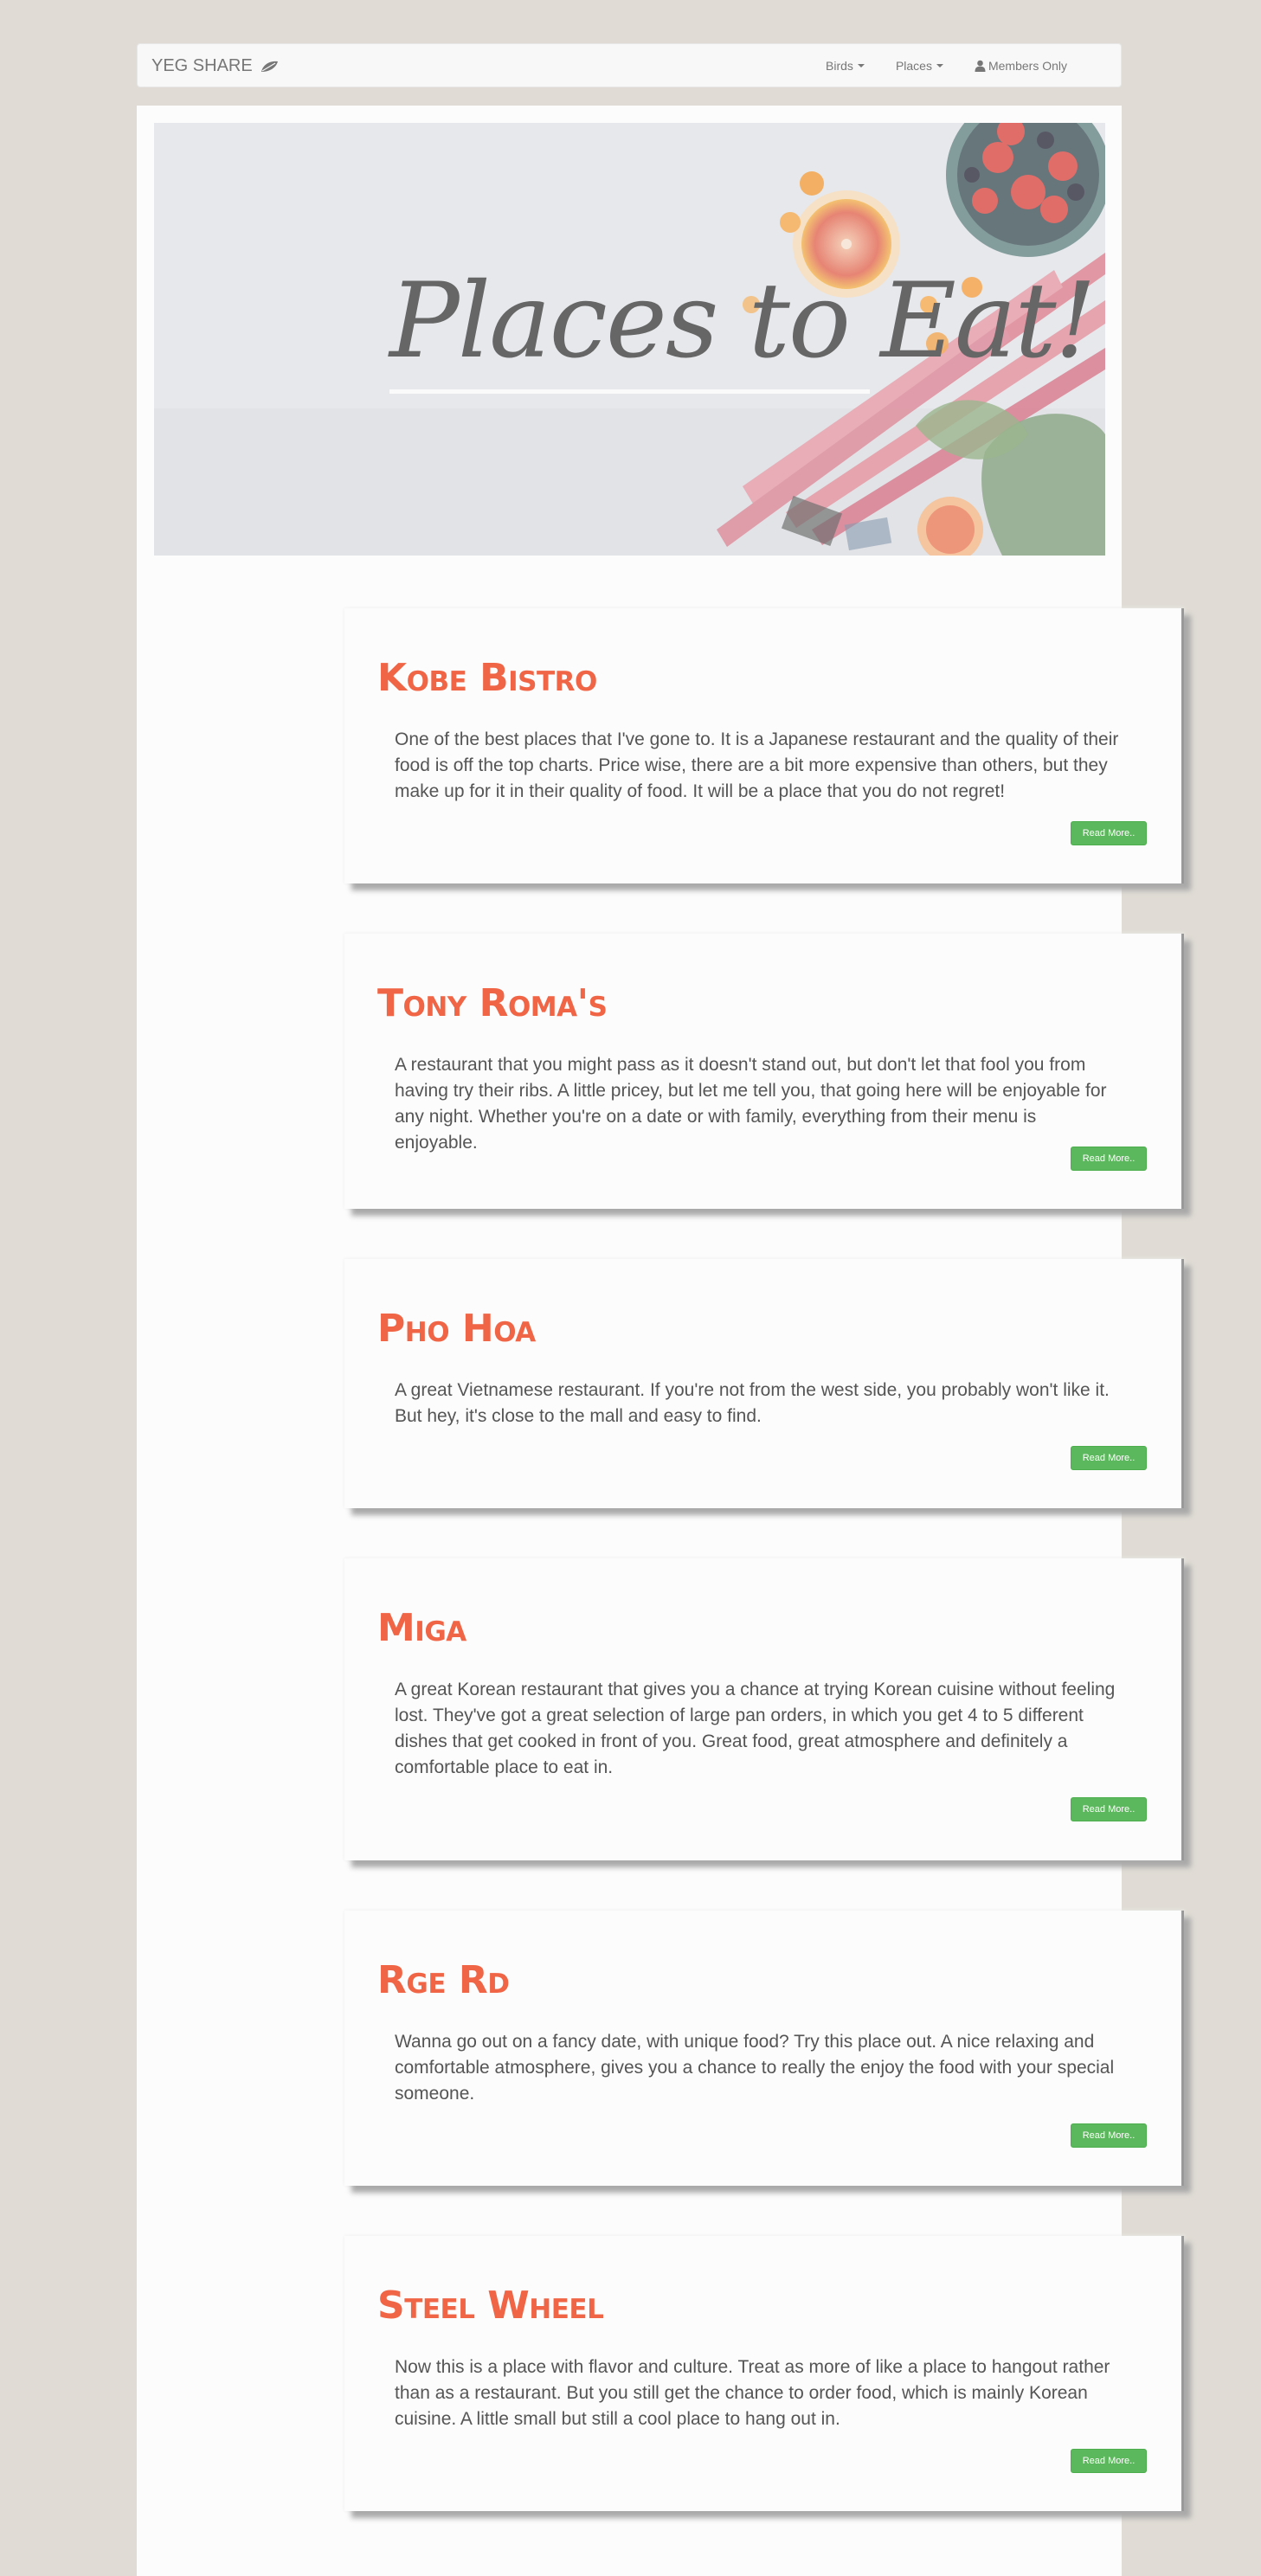 This screenshot has width=1261, height=2576. I want to click on nav-birds-label: Birds, so click(839, 66).